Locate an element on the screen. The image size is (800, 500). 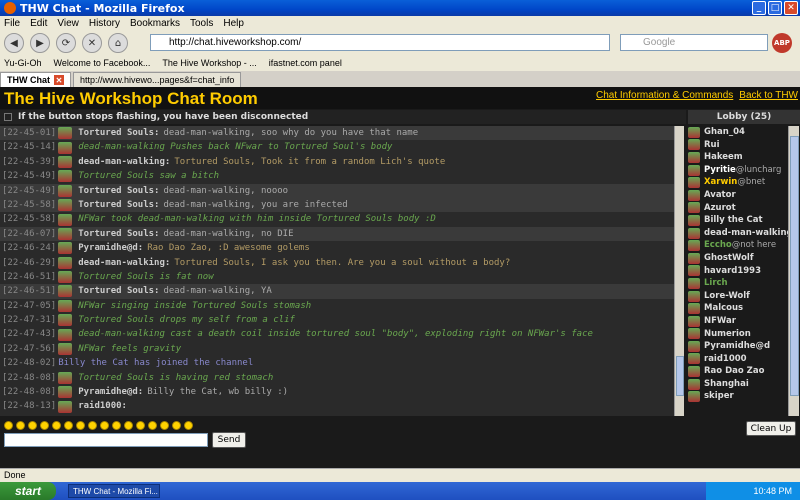
menu-view: View is located at coordinates (68, 23).